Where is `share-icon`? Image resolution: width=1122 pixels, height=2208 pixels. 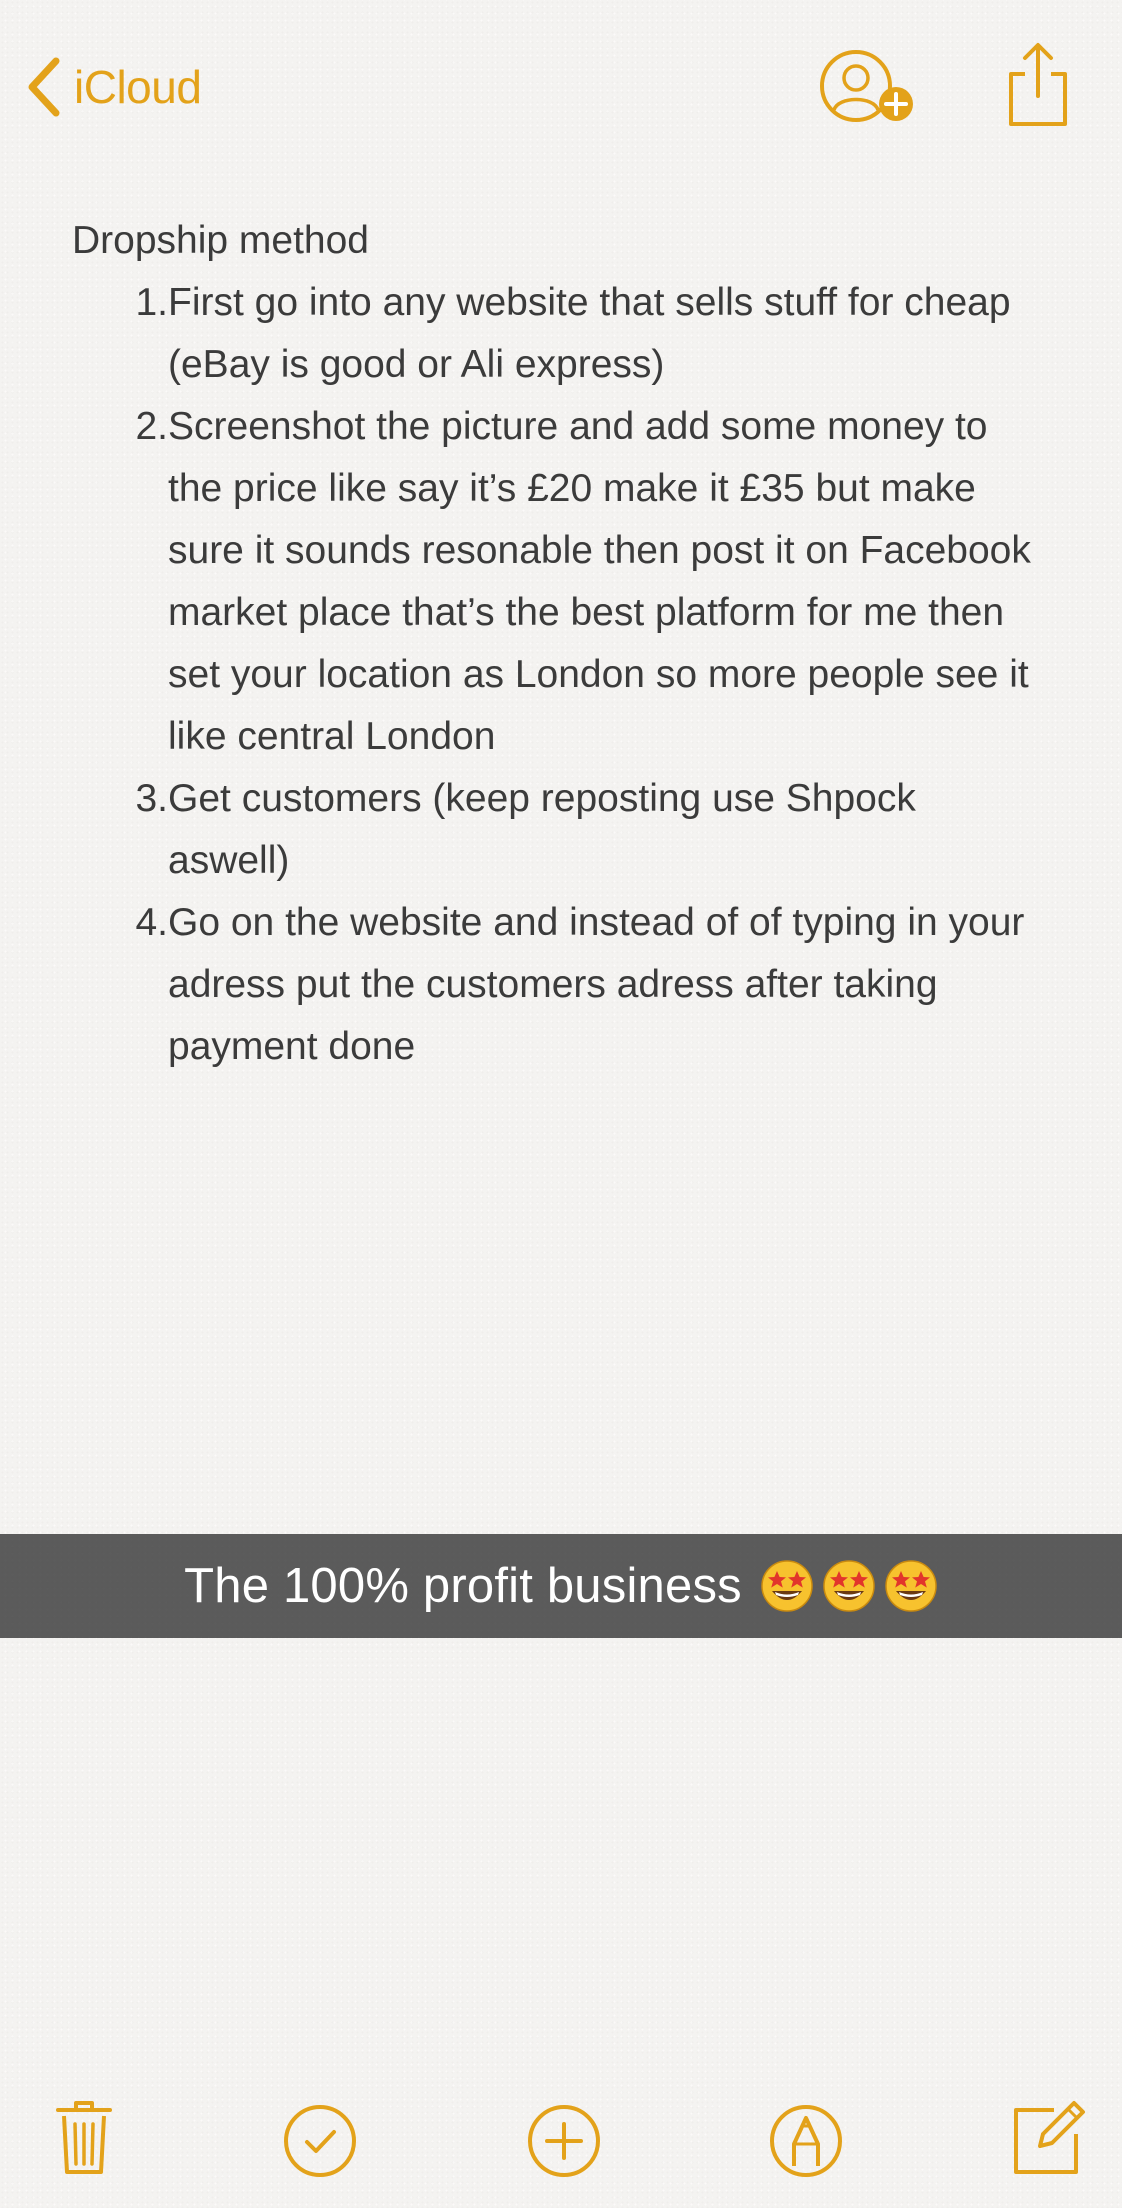
share-icon is located at coordinates (1038, 84).